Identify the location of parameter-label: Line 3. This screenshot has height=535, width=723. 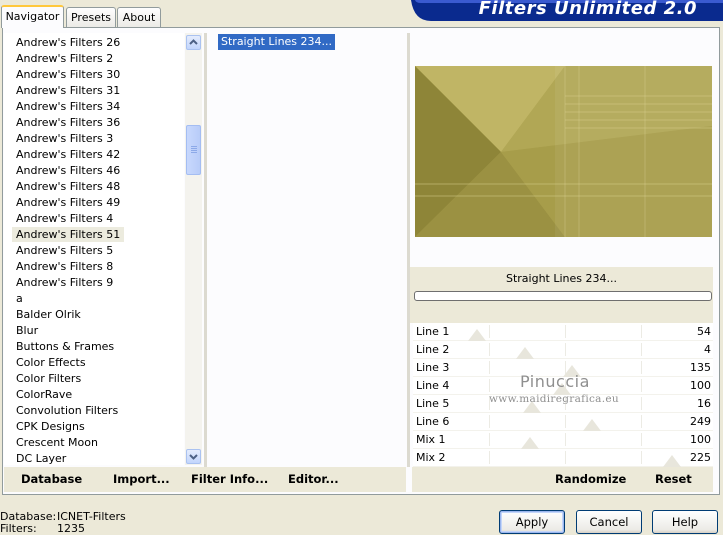
(433, 367).